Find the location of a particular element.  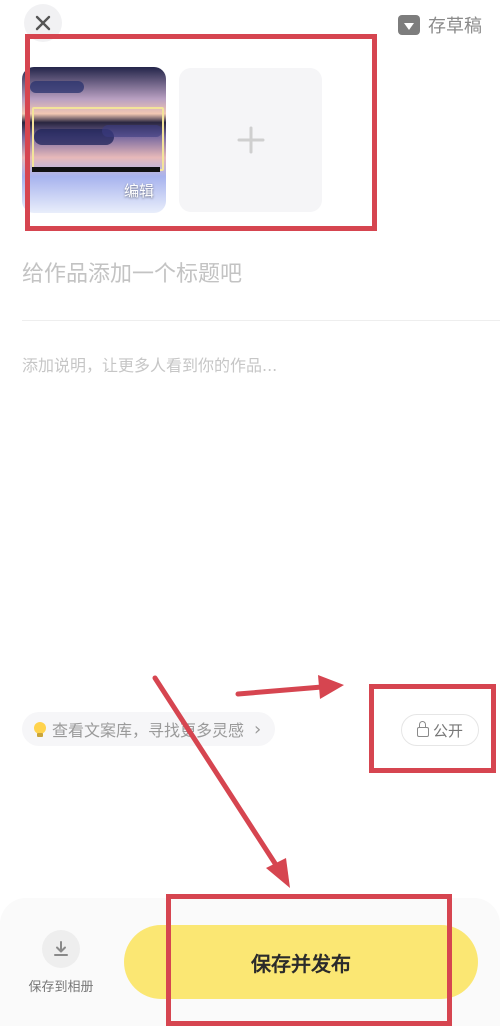

annotation-arrow-to-publish is located at coordinates (216, 773).